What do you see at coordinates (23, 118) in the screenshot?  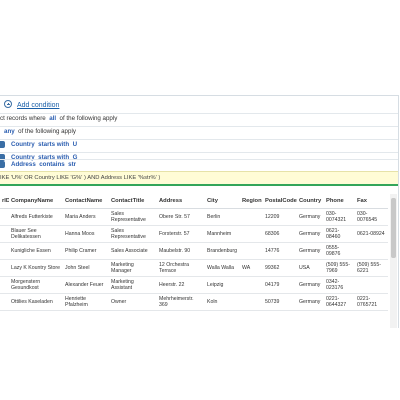 I see `root-group-prefix: ct records where` at bounding box center [23, 118].